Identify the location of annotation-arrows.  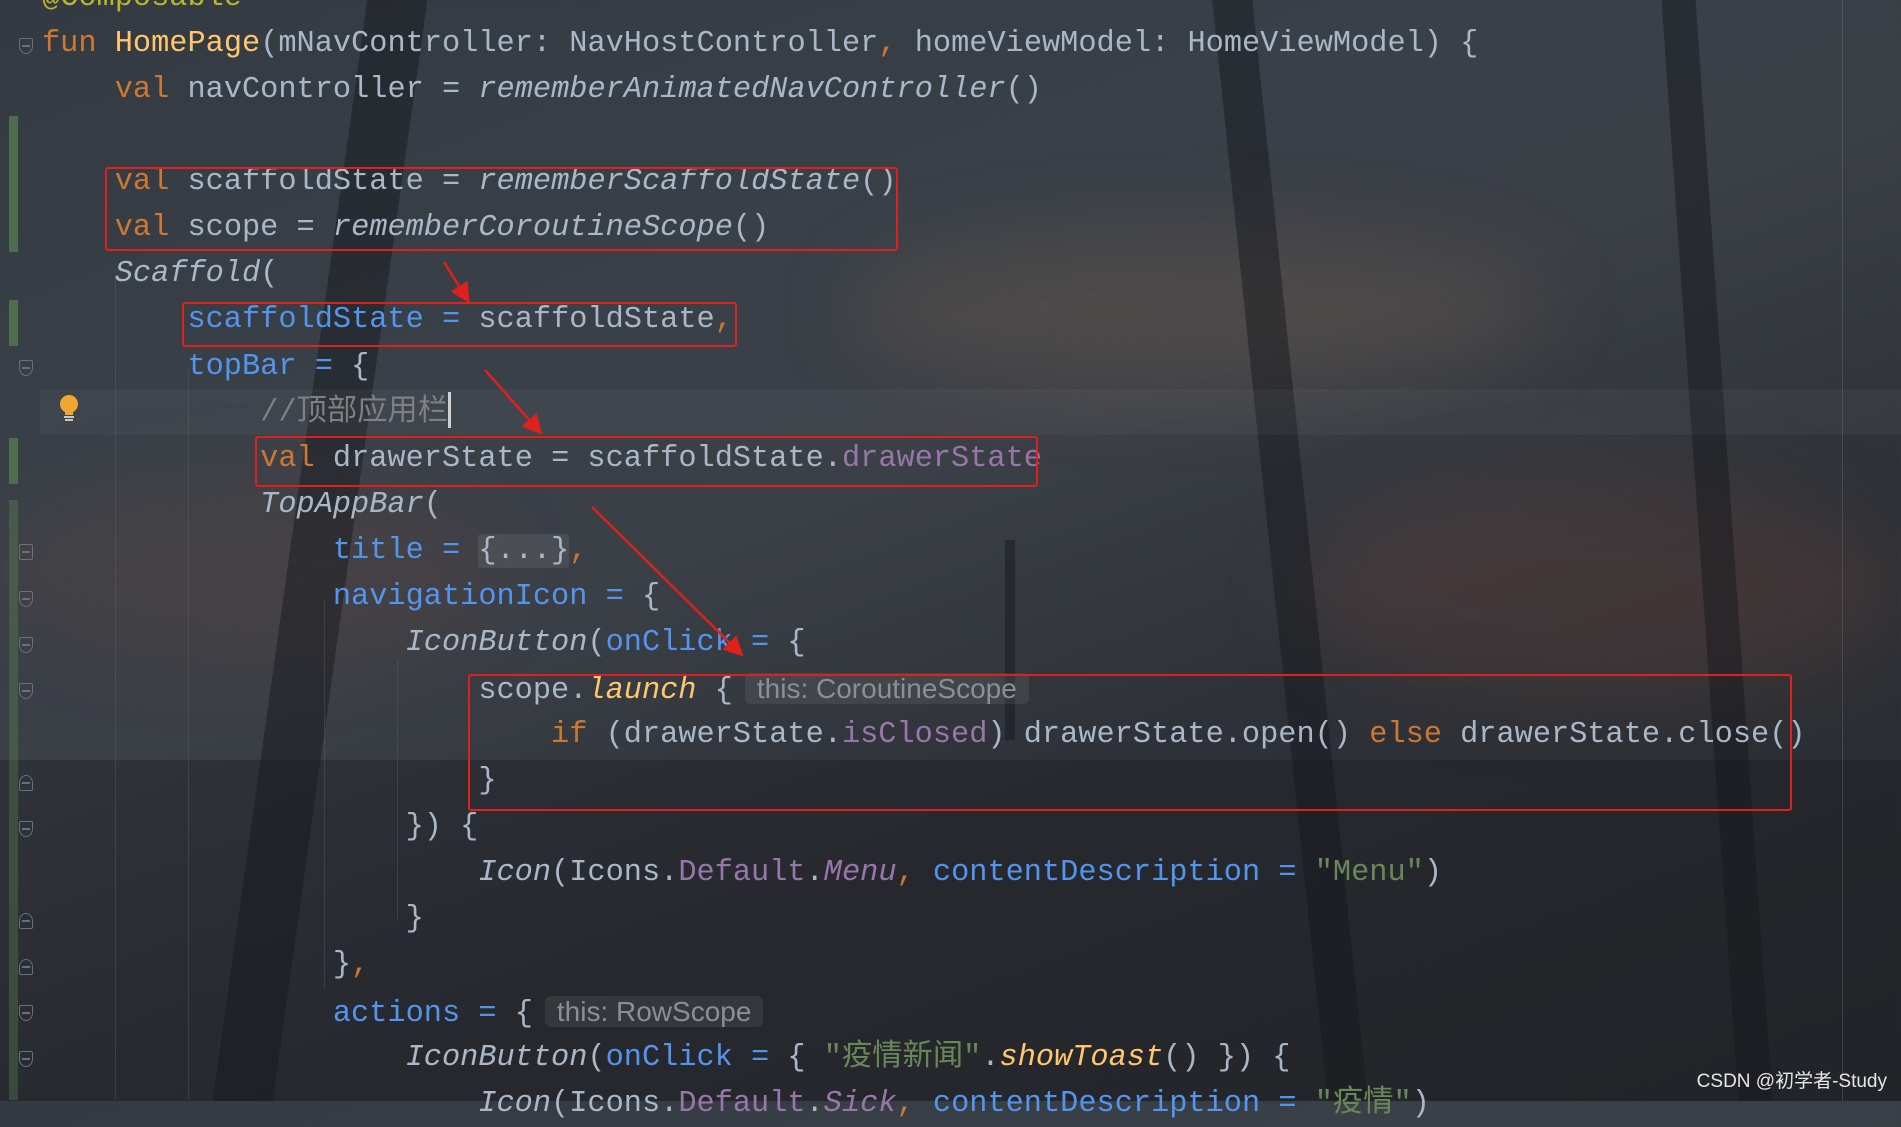
(593, 459).